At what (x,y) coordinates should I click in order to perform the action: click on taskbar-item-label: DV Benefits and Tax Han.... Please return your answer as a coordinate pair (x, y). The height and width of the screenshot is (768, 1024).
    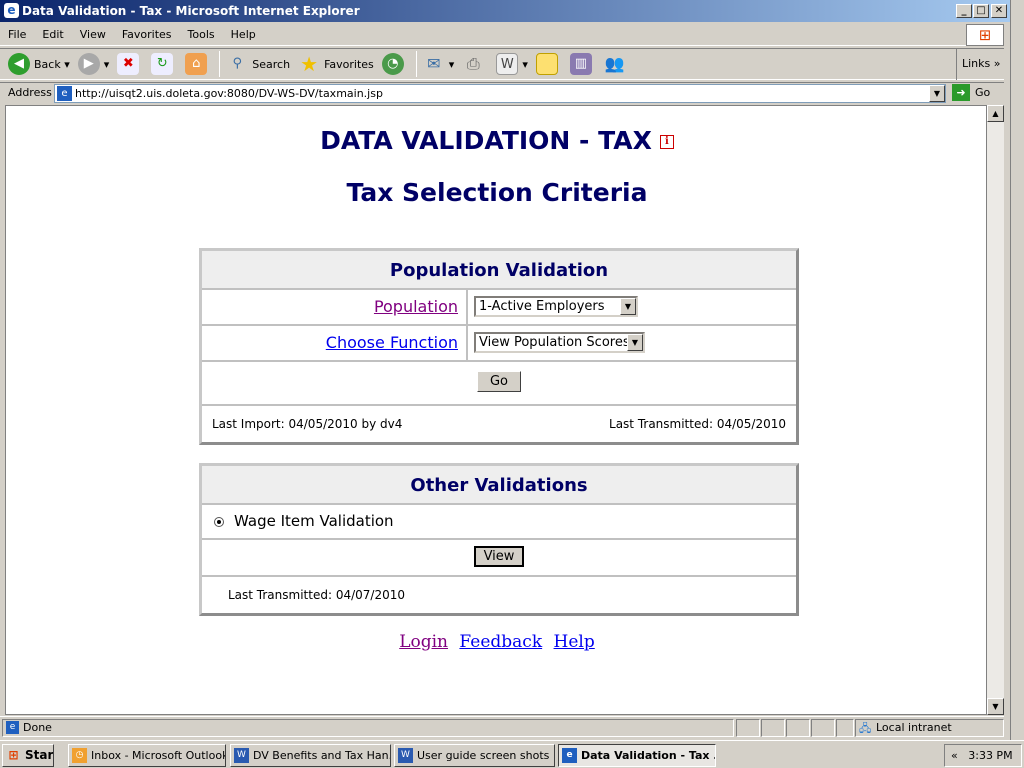
    Looking at the image, I should click on (322, 755).